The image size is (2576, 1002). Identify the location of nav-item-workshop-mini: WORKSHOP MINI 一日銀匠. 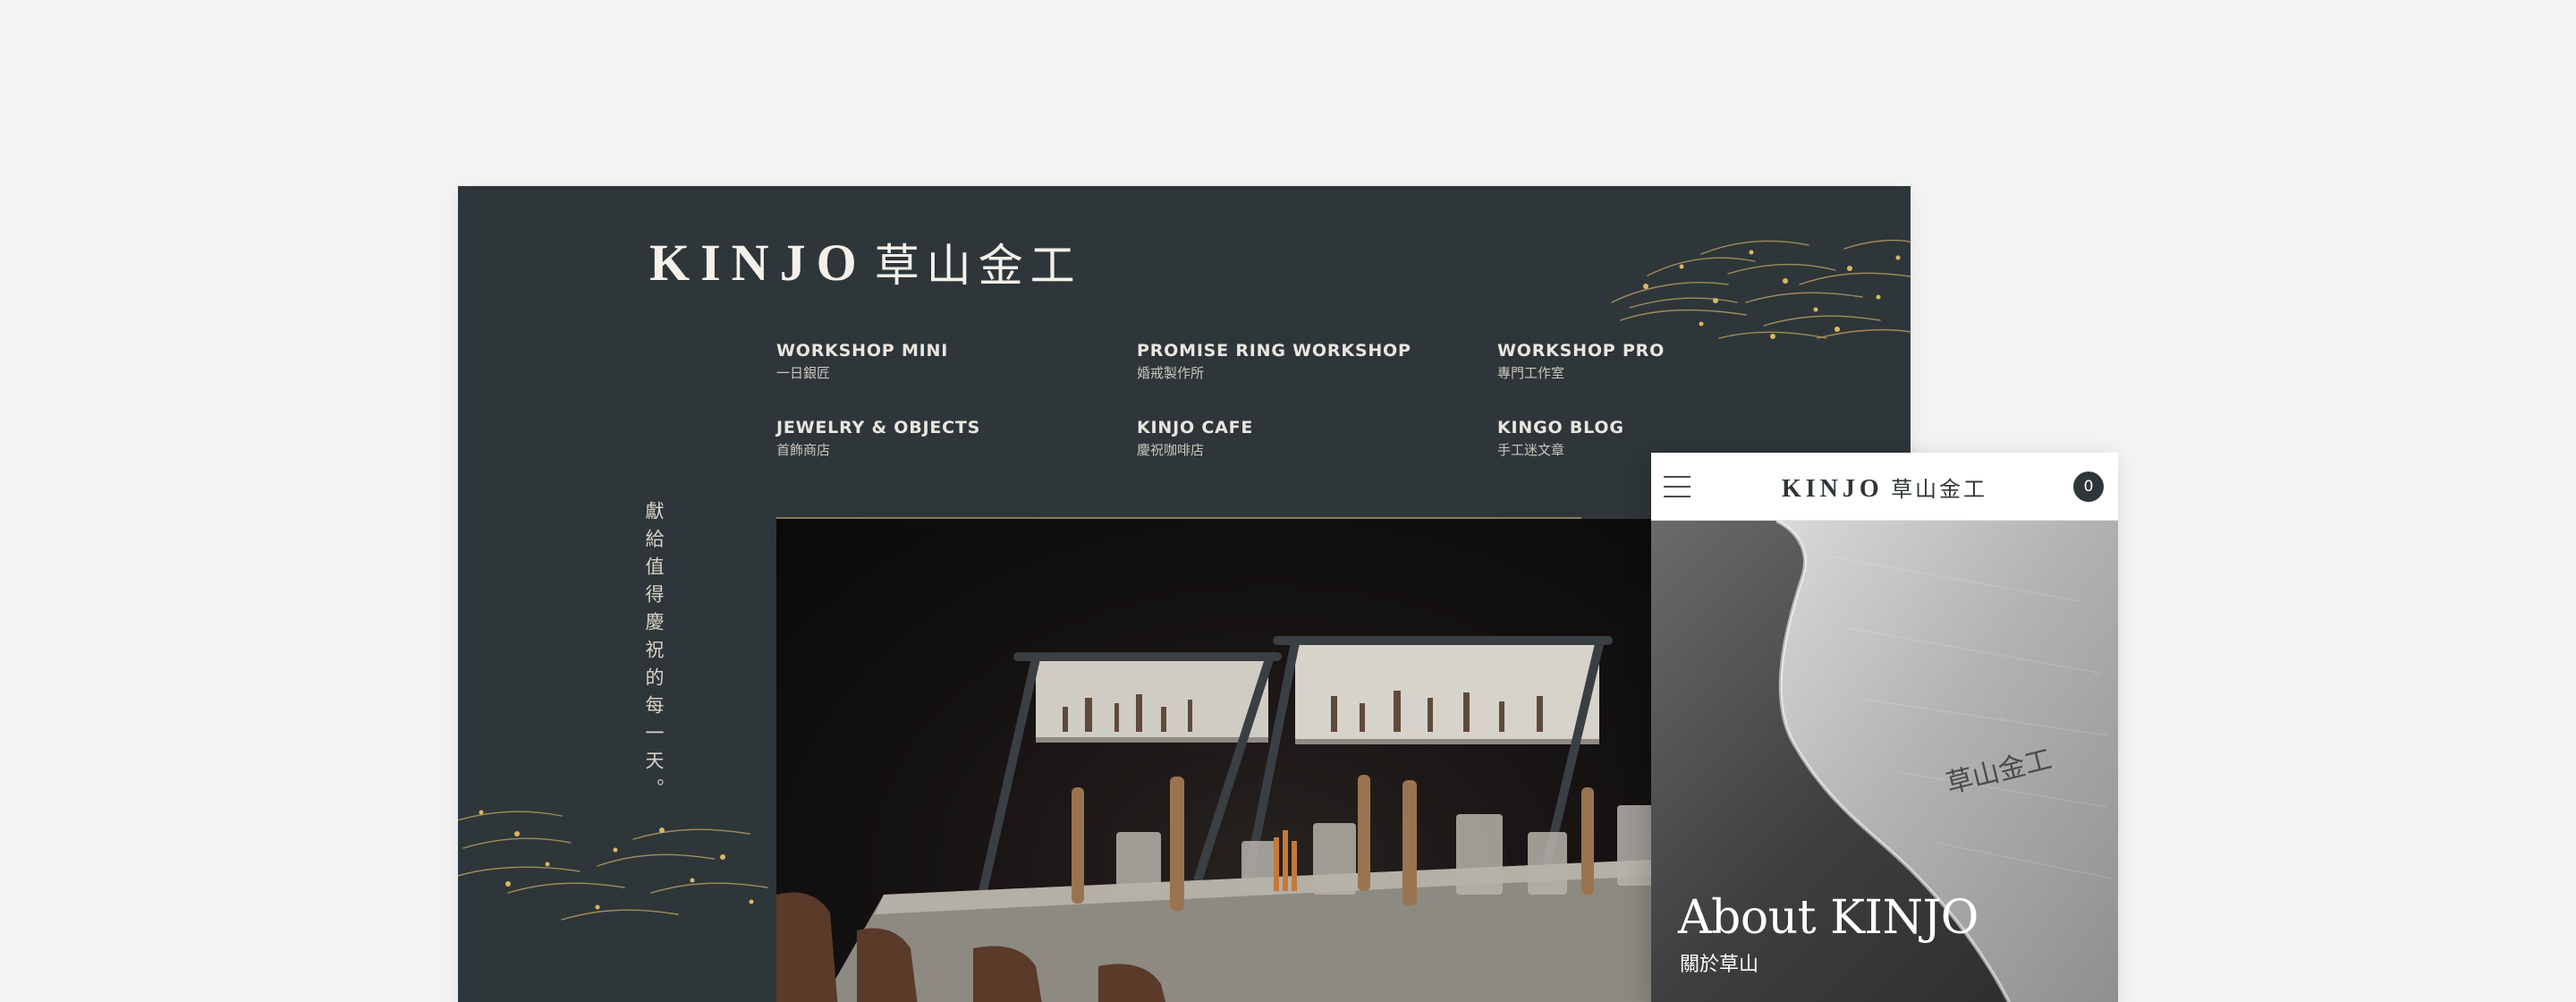
(862, 361).